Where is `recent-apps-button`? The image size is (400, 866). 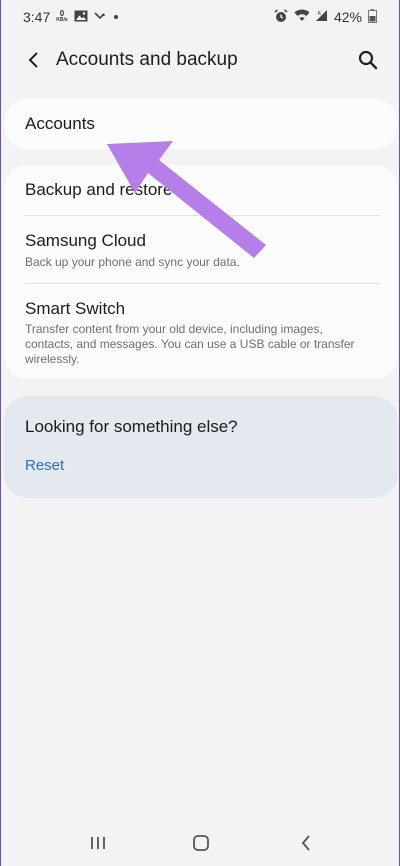 recent-apps-button is located at coordinates (98, 843).